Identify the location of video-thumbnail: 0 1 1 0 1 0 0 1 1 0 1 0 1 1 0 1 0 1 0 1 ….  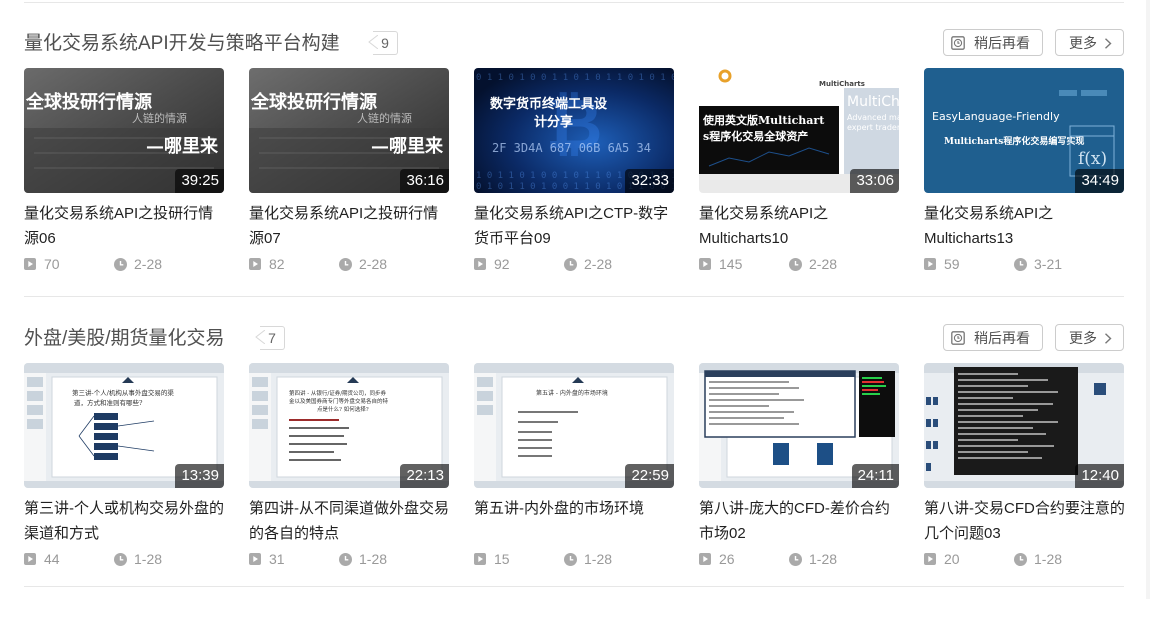
(574, 130).